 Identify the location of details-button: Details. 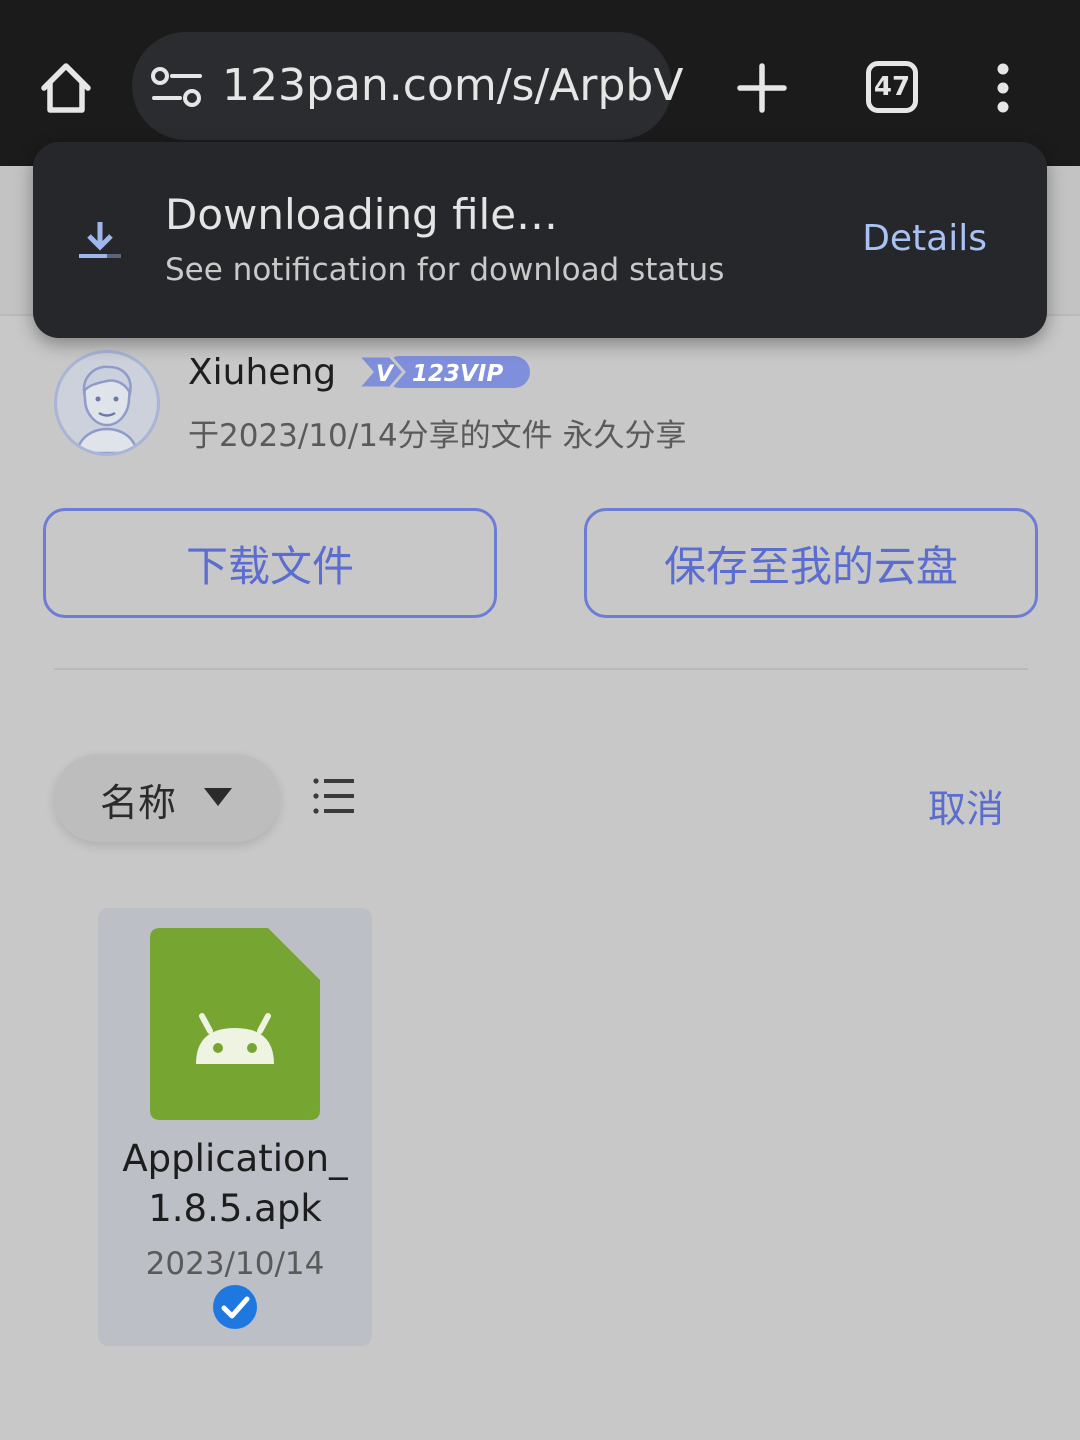
(924, 238).